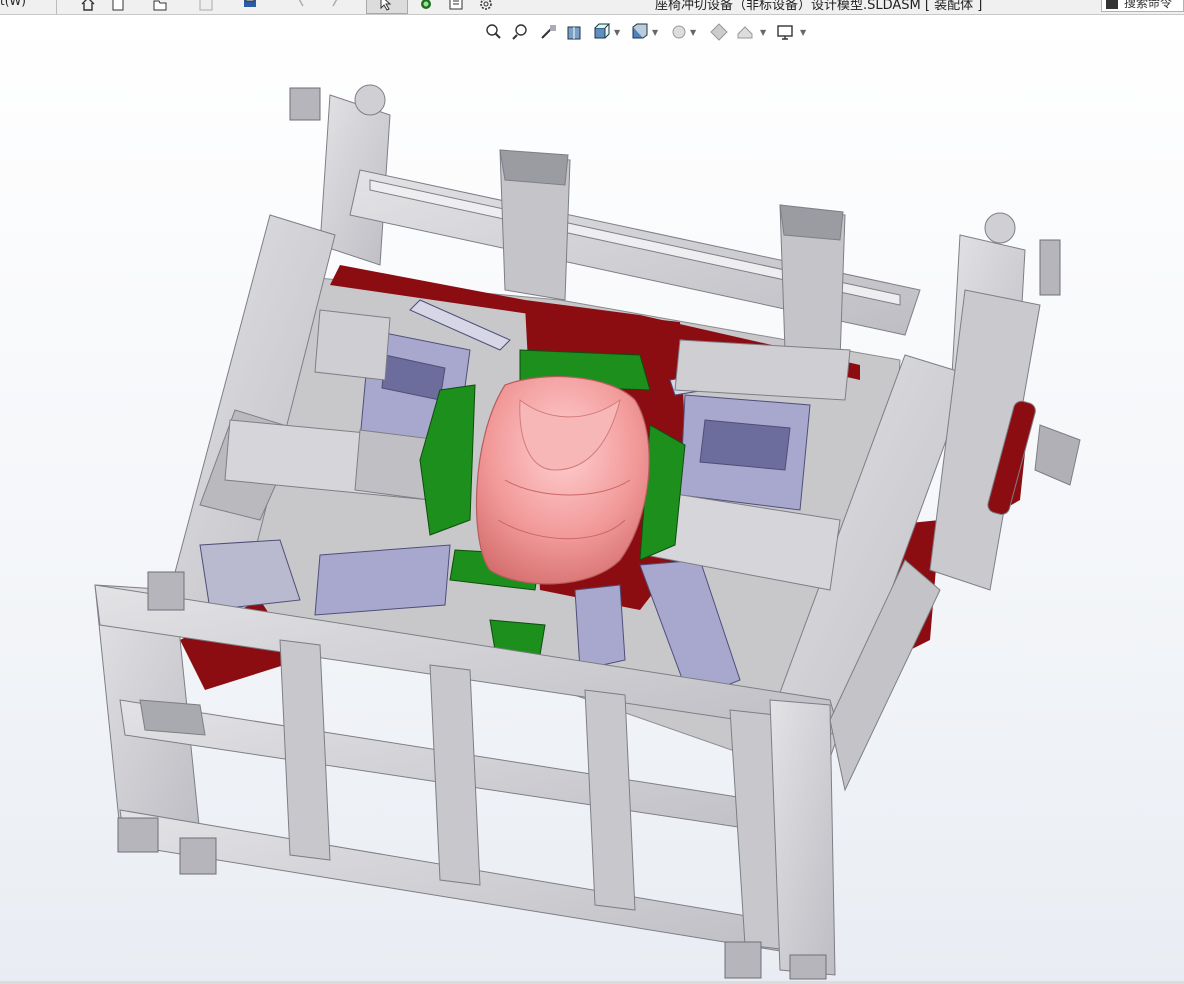 This screenshot has width=1184, height=984. I want to click on open-icon, so click(160, 6).